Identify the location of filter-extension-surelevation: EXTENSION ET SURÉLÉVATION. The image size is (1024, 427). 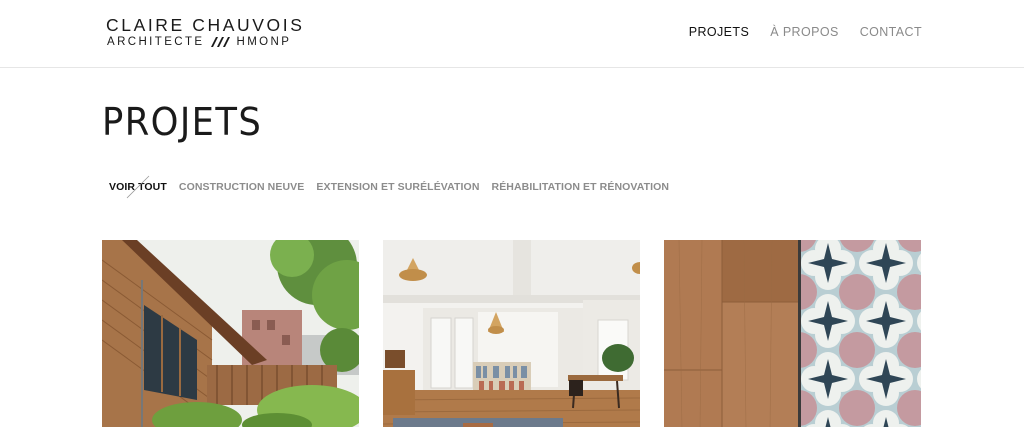
(397, 187).